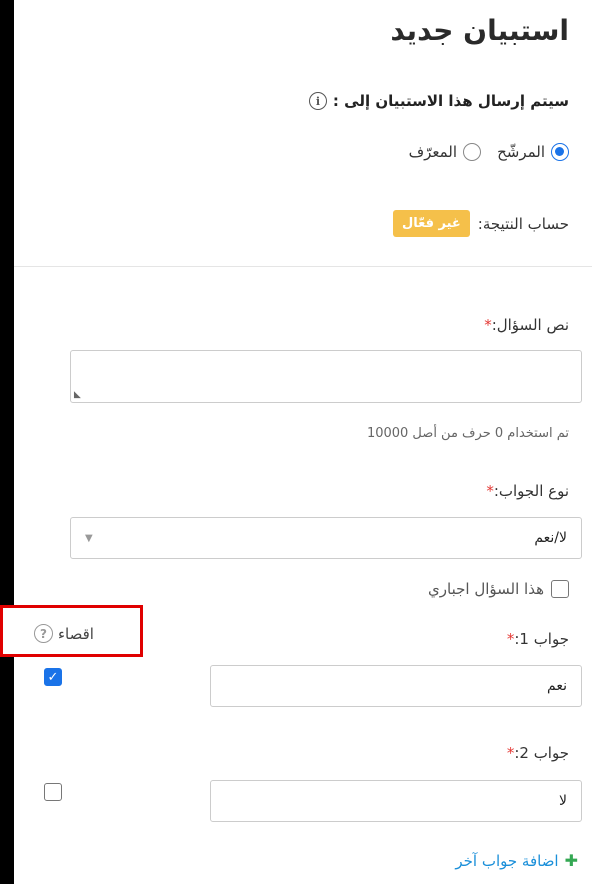  I want to click on answer-2-label-text: جواب 2:, so click(541, 753).